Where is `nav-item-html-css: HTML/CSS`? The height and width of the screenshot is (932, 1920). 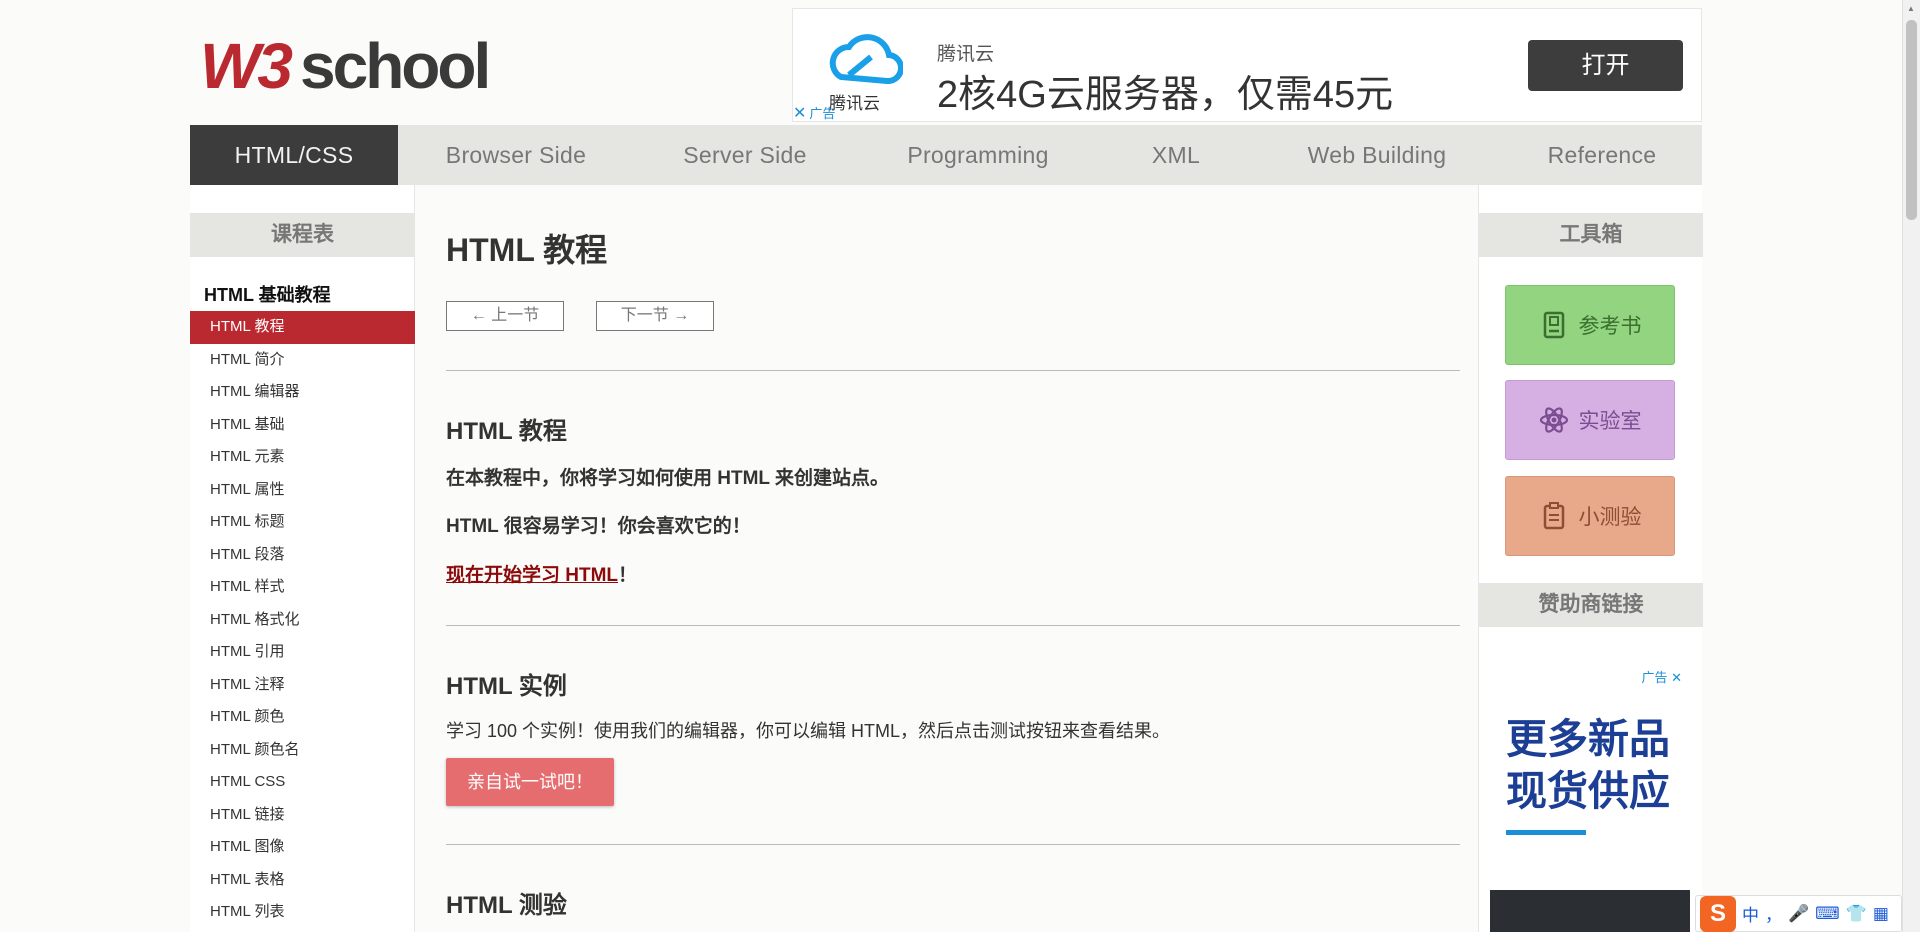 nav-item-html-css: HTML/CSS is located at coordinates (294, 155).